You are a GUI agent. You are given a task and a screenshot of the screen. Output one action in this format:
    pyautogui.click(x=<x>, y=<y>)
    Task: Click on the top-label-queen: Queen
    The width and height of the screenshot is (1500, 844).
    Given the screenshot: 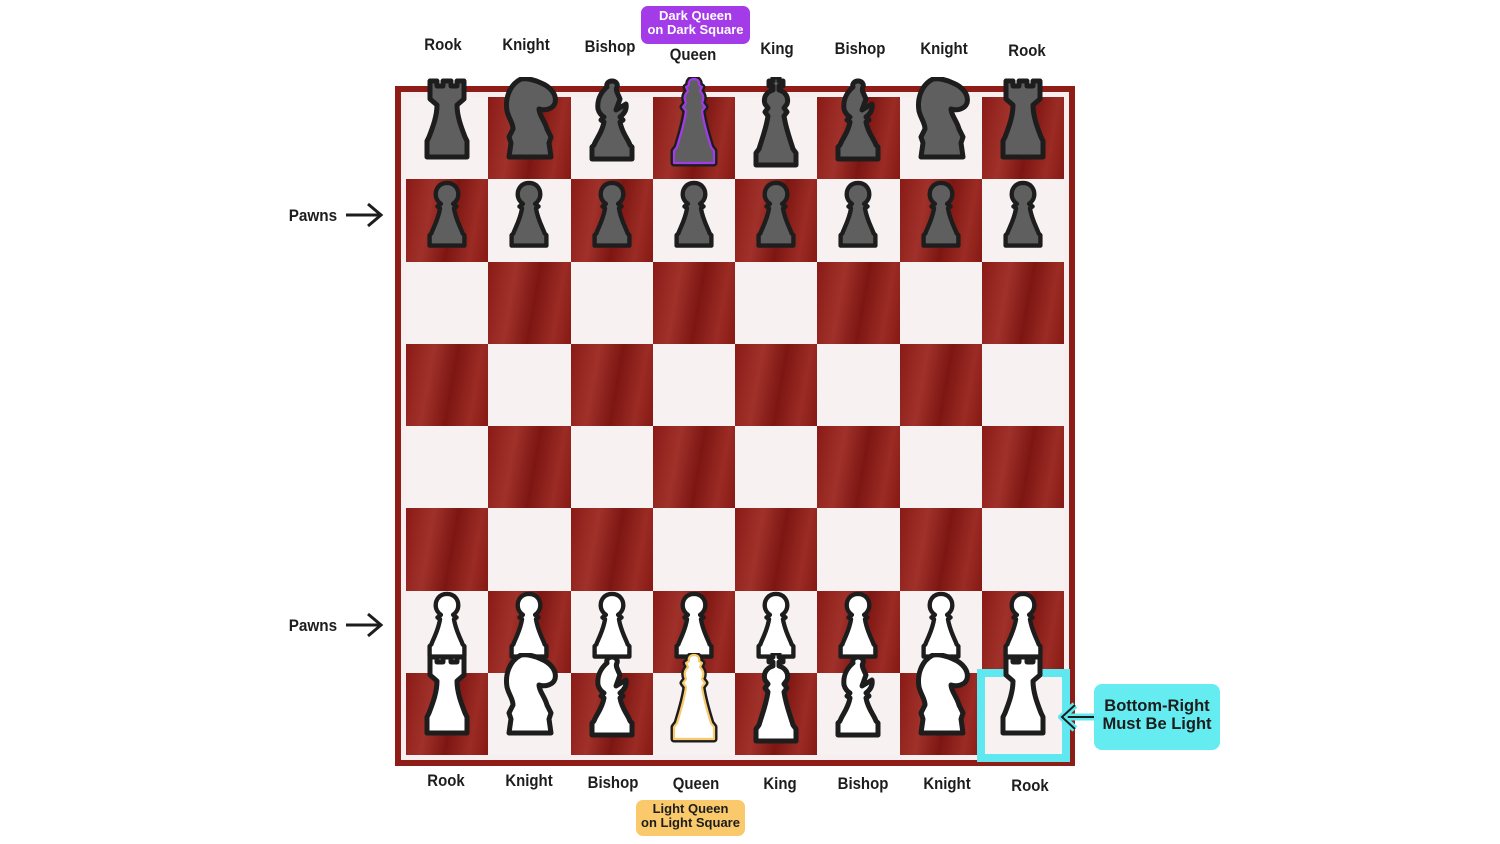 What is the action you would take?
    pyautogui.click(x=693, y=54)
    